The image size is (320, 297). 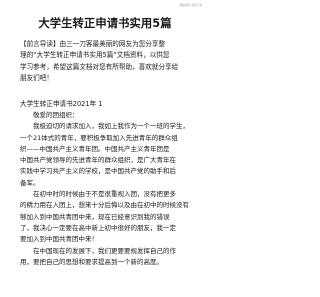 What do you see at coordinates (98, 160) in the screenshot?
I see `body-line: 中国共产党领导的先进青年的群众组织，是广大青年在` at bounding box center [98, 160].